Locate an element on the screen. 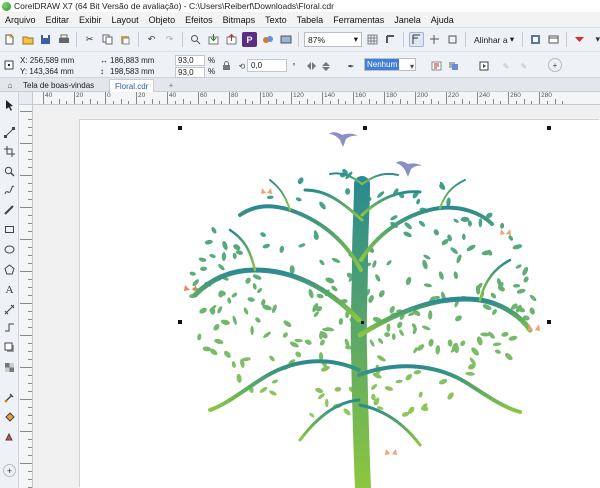 This screenshot has height=488, width=600. document-tab-strip: ⌂ Tela de boas-vindas Floral.cdr + is located at coordinates (300, 85).